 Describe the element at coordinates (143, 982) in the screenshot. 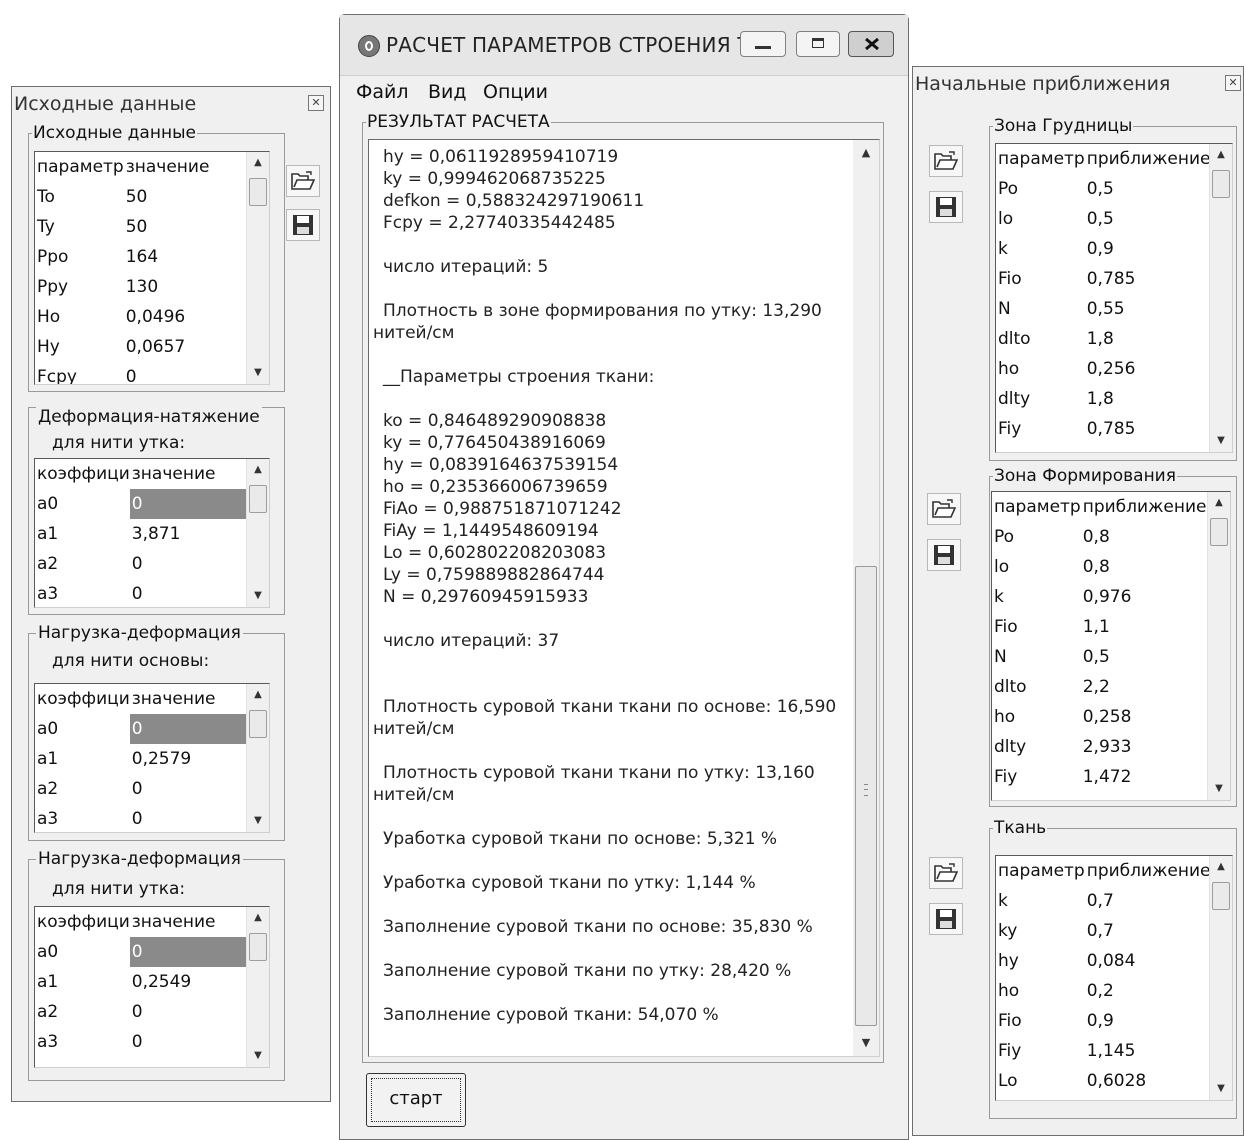

I see `table-row: a1 0,2549` at that location.